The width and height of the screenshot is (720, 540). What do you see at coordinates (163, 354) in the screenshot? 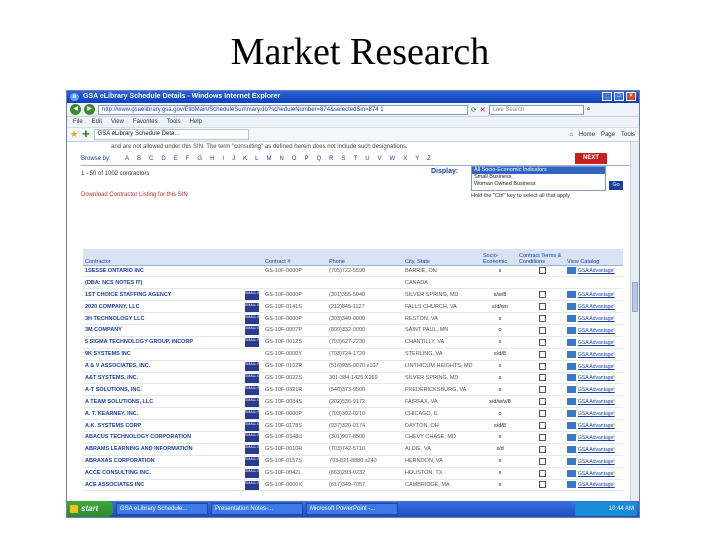
I see `contractor-link: 9K SYSTEMS INC` at bounding box center [163, 354].